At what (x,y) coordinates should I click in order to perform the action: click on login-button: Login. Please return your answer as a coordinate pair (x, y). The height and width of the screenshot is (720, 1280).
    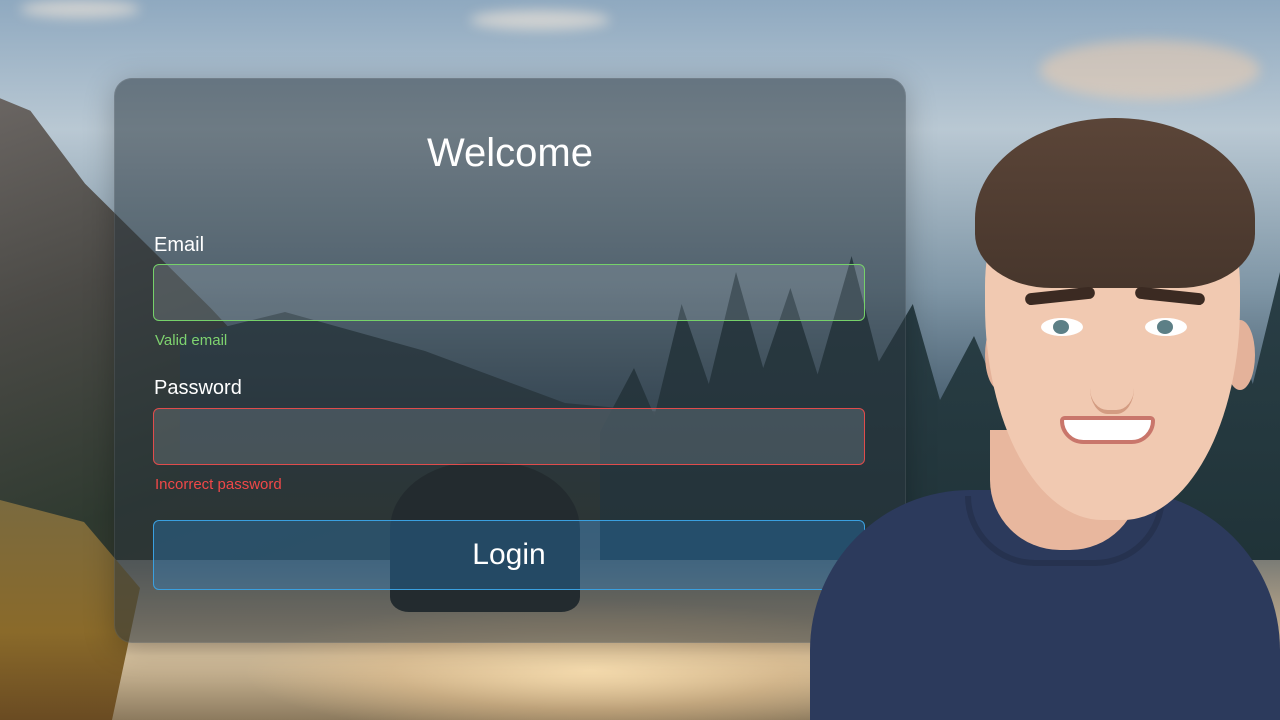
    Looking at the image, I should click on (509, 555).